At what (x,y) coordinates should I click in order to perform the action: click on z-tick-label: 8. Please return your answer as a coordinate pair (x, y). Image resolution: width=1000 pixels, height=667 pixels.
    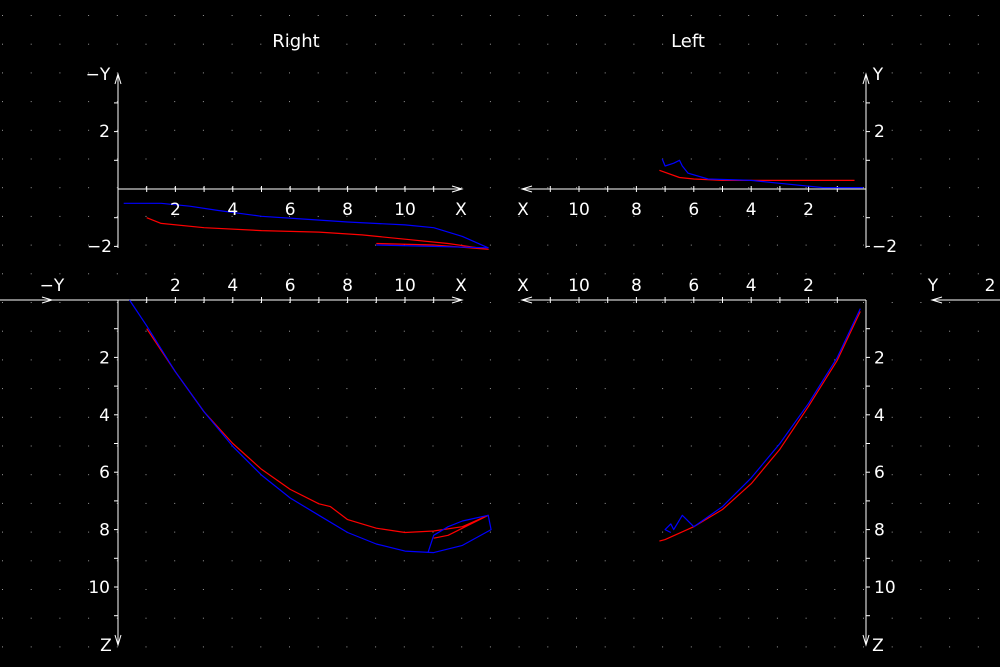
    Looking at the image, I should click on (104, 531).